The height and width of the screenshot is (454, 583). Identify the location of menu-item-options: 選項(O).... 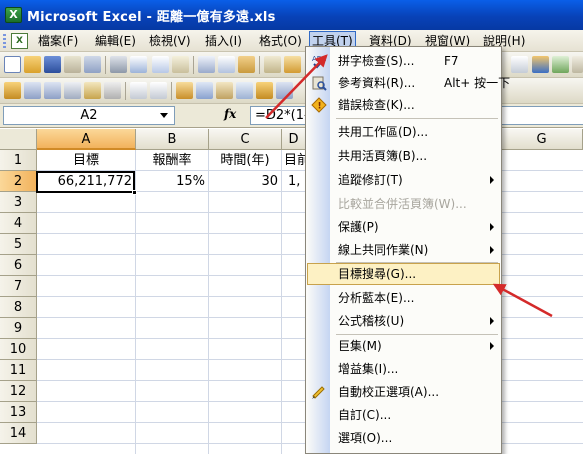
(403, 438).